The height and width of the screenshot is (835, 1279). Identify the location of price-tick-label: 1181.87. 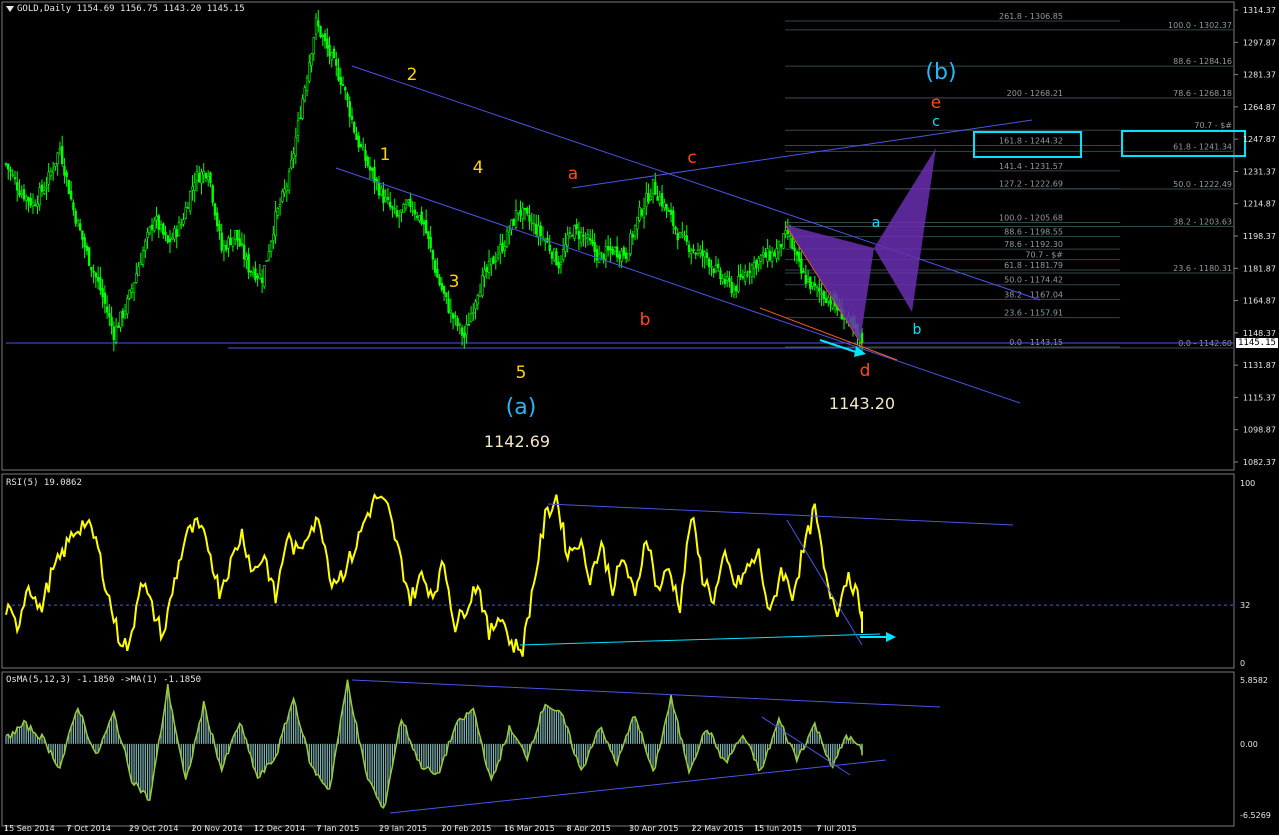
(1259, 268).